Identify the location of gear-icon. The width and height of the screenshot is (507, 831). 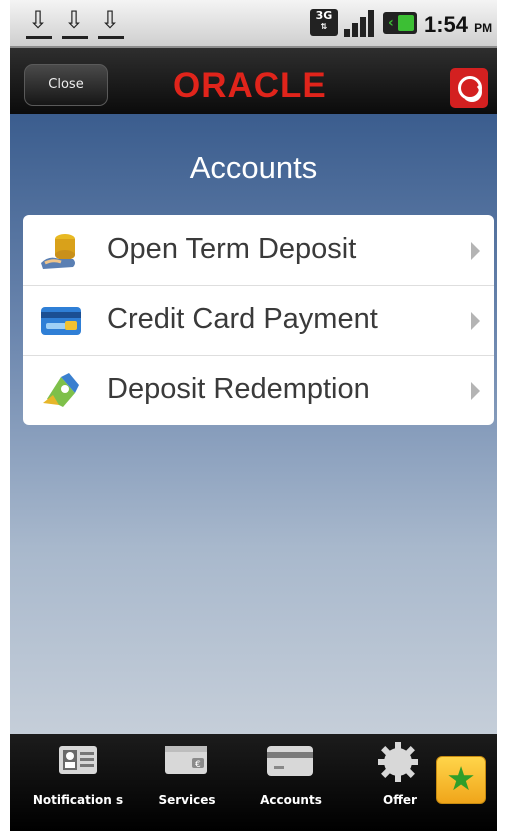
(398, 762).